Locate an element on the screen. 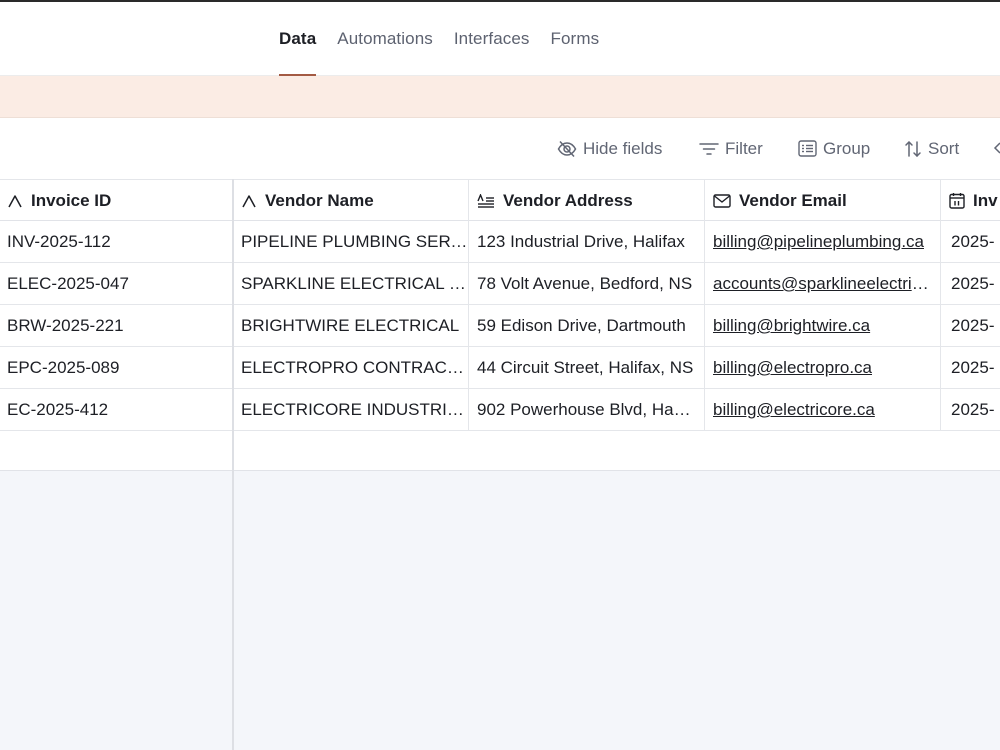 The height and width of the screenshot is (750, 1000). more-toolbar-button is located at coordinates (996, 148).